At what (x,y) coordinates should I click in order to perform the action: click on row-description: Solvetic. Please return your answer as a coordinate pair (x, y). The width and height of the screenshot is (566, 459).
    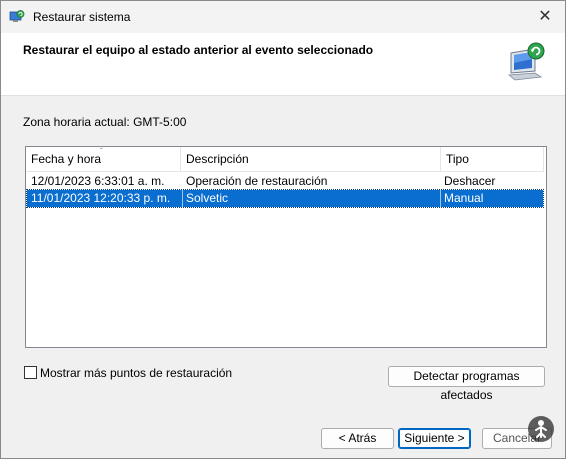
    Looking at the image, I should click on (207, 198).